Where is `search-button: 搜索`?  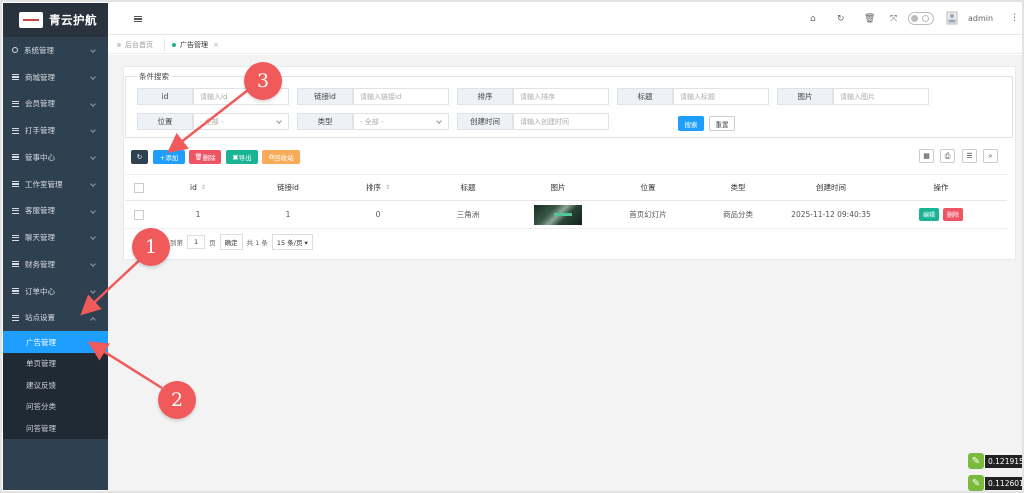 search-button: 搜索 is located at coordinates (691, 123).